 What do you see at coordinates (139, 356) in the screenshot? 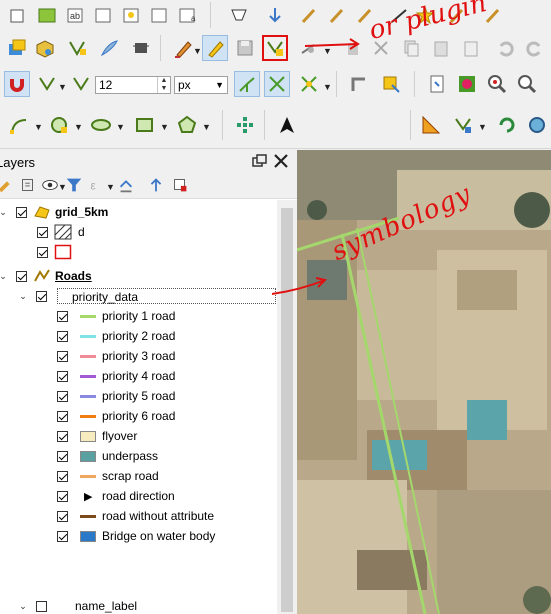
I see `category-label: priority 3 road` at bounding box center [139, 356].